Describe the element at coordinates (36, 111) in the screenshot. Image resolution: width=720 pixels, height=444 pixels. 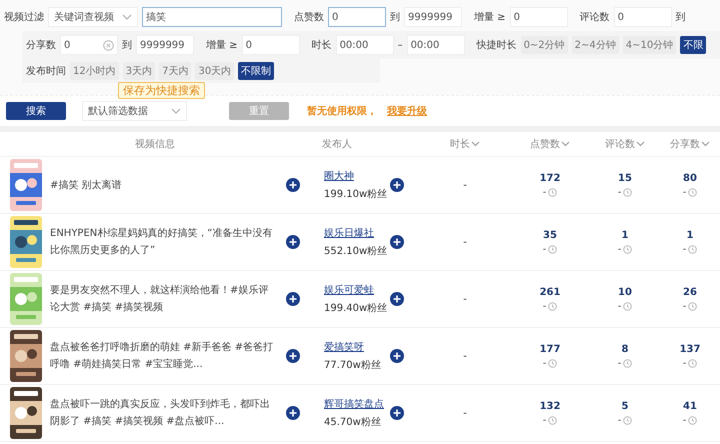
I see `search-button: 搜索` at that location.